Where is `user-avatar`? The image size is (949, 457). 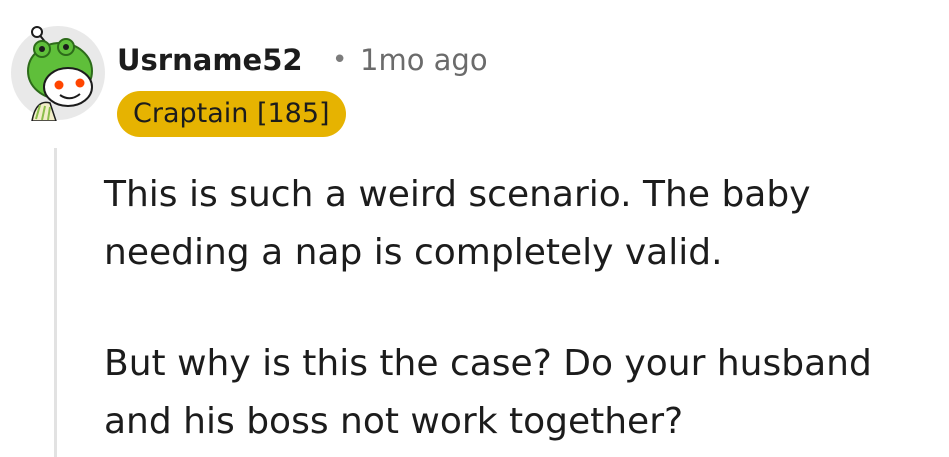 user-avatar is located at coordinates (58, 73).